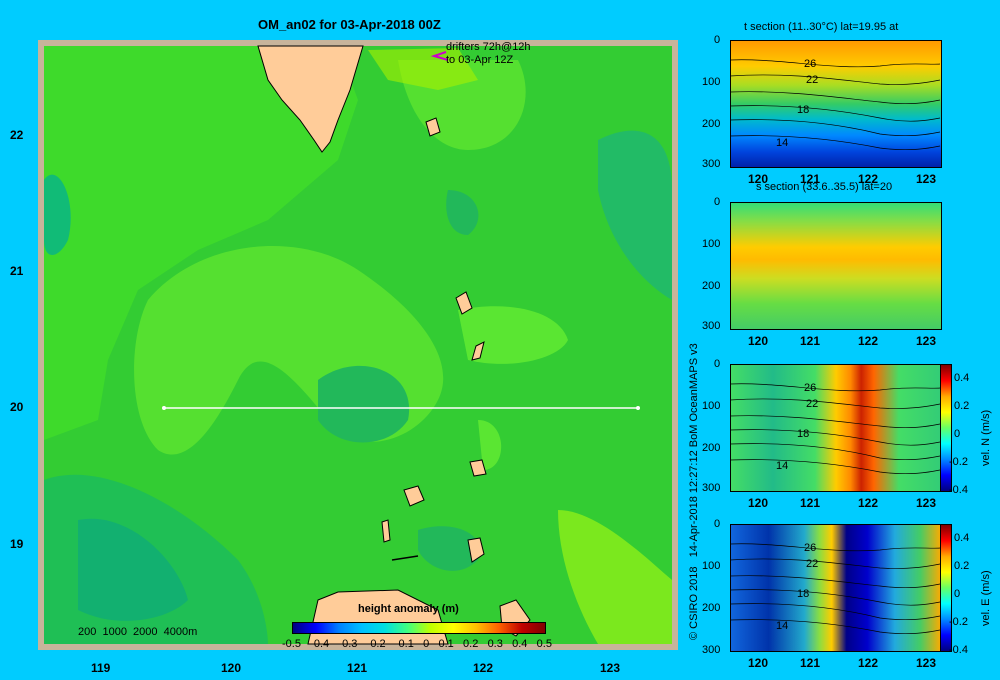  What do you see at coordinates (101, 668) in the screenshot?
I see `lon-tick: 119` at bounding box center [101, 668].